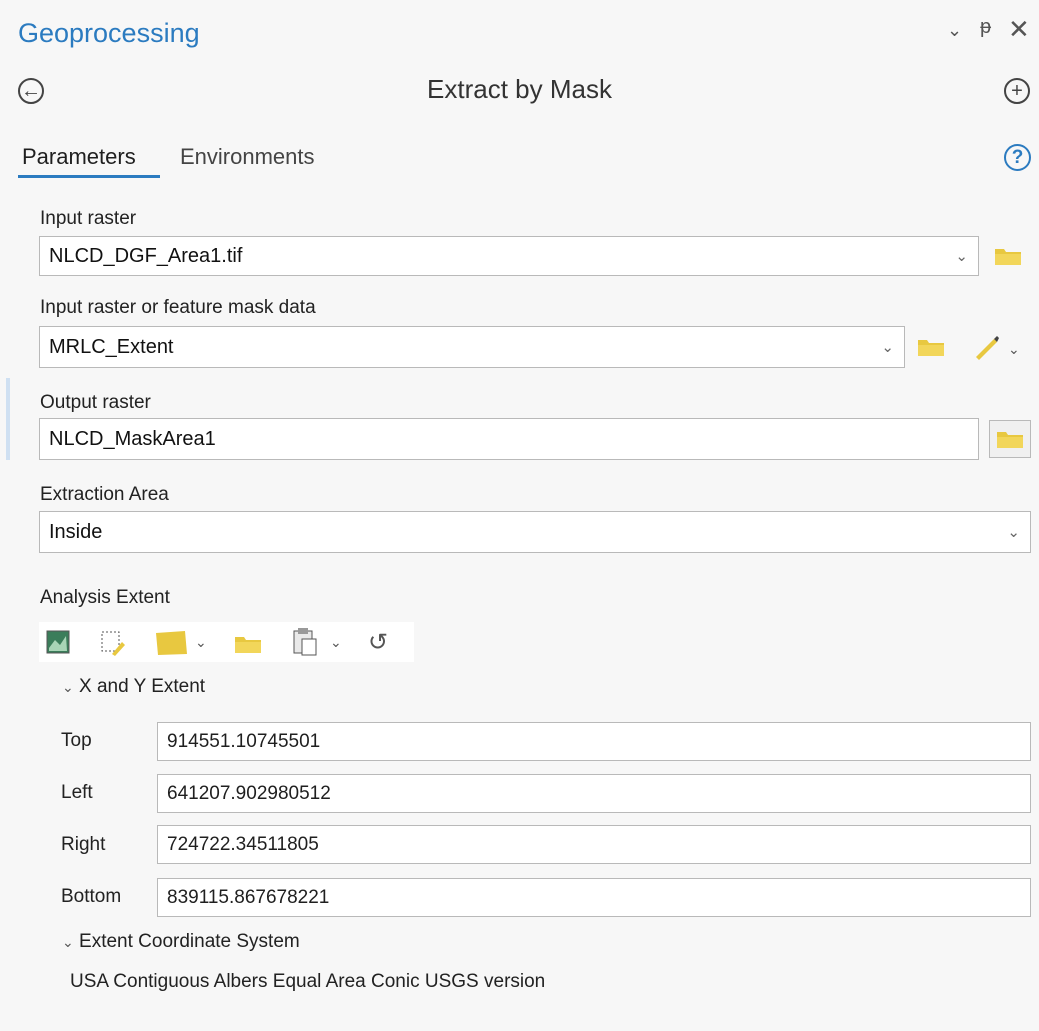 Image resolution: width=1039 pixels, height=1031 pixels. What do you see at coordinates (172, 643) in the screenshot?
I see `layer-extent-icon` at bounding box center [172, 643].